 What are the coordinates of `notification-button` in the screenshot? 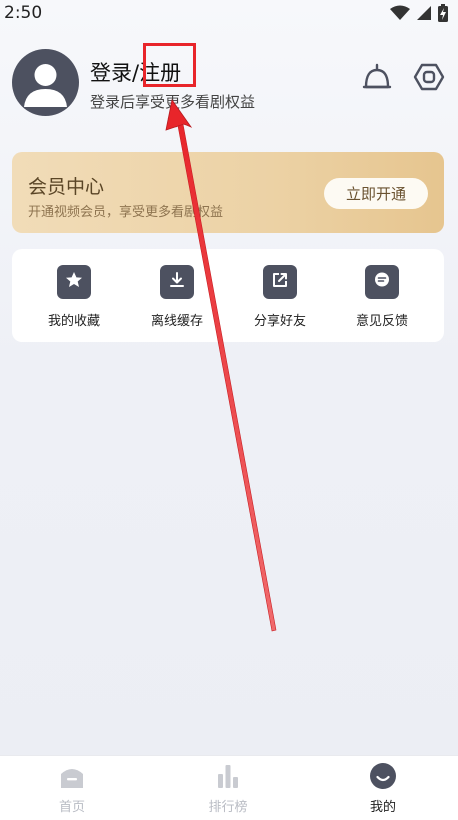 It's located at (377, 79).